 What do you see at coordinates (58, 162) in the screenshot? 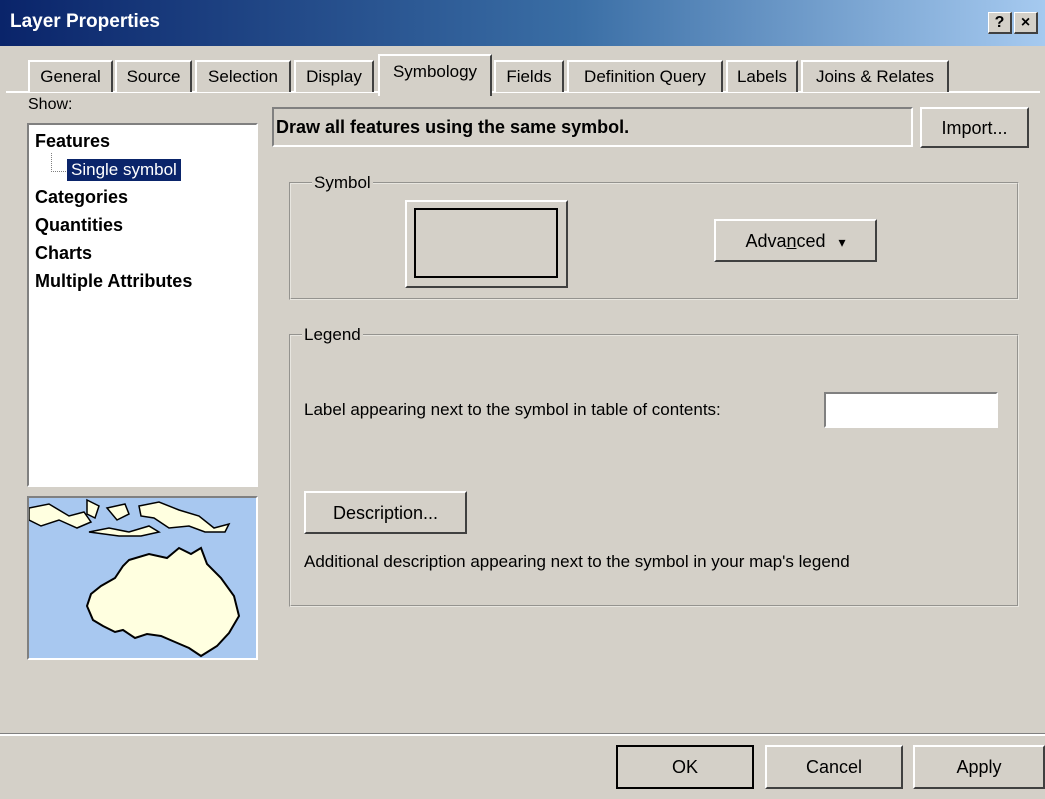
I see `tree-connector` at bounding box center [58, 162].